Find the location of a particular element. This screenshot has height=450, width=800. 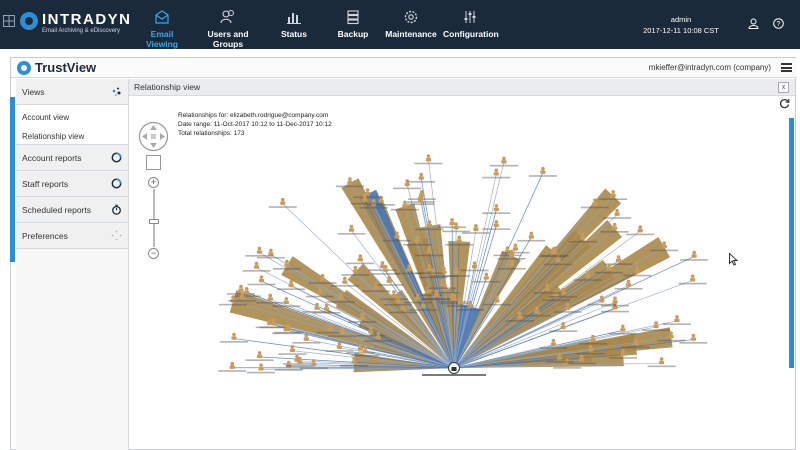

nav-email-viewing: Email Viewing is located at coordinates (162, 24).